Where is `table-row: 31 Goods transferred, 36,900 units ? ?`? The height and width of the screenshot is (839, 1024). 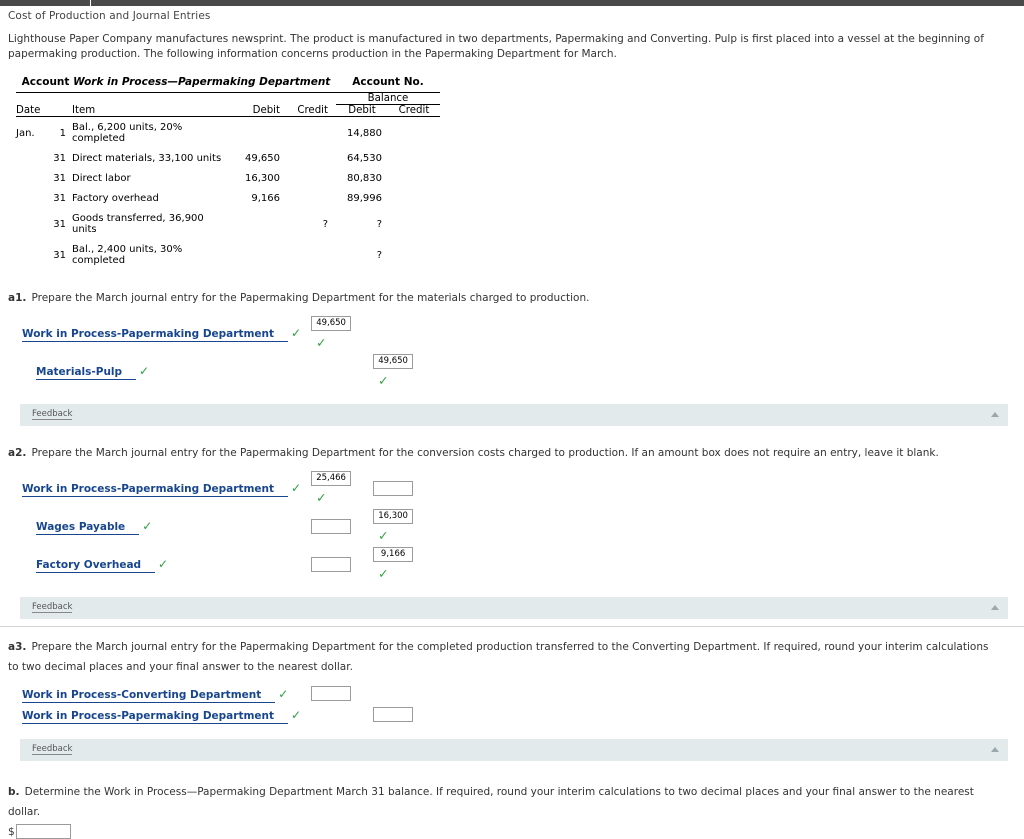 table-row: 31 Goods transferred, 36,900 units ? ? is located at coordinates (228, 223).